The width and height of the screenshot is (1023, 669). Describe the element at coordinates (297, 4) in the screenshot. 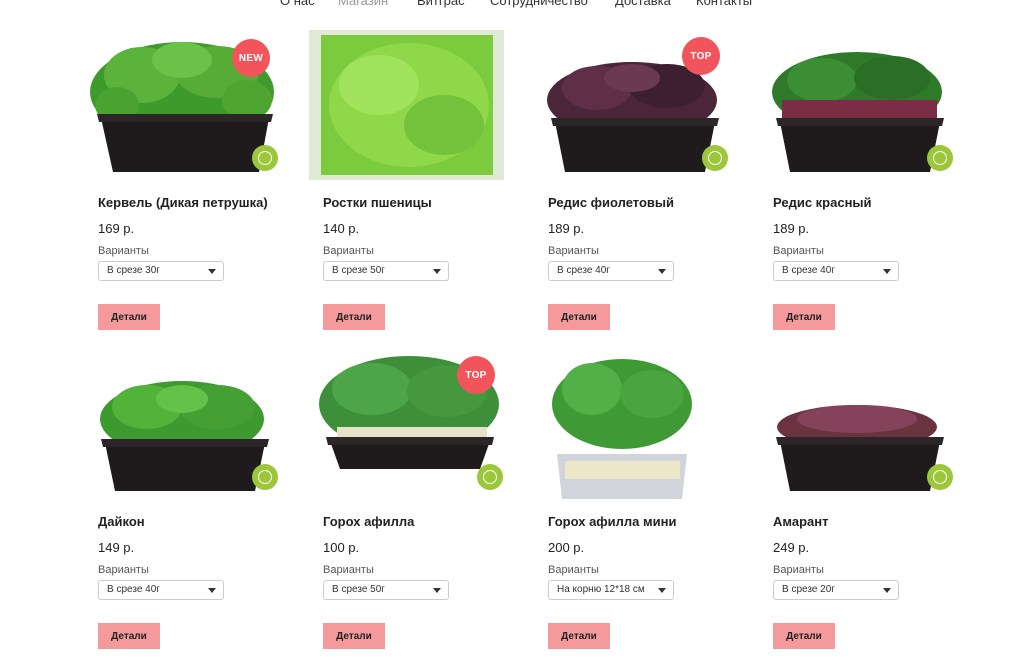

I see `nav-about: О нас` at that location.